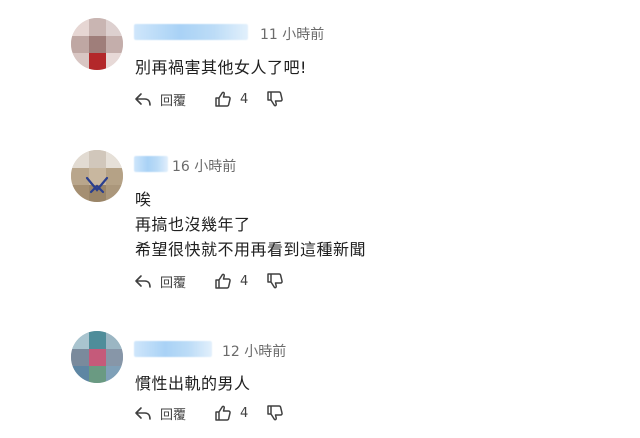  Describe the element at coordinates (254, 352) in the screenshot. I see `comment-timestamp: 12 小時前` at that location.